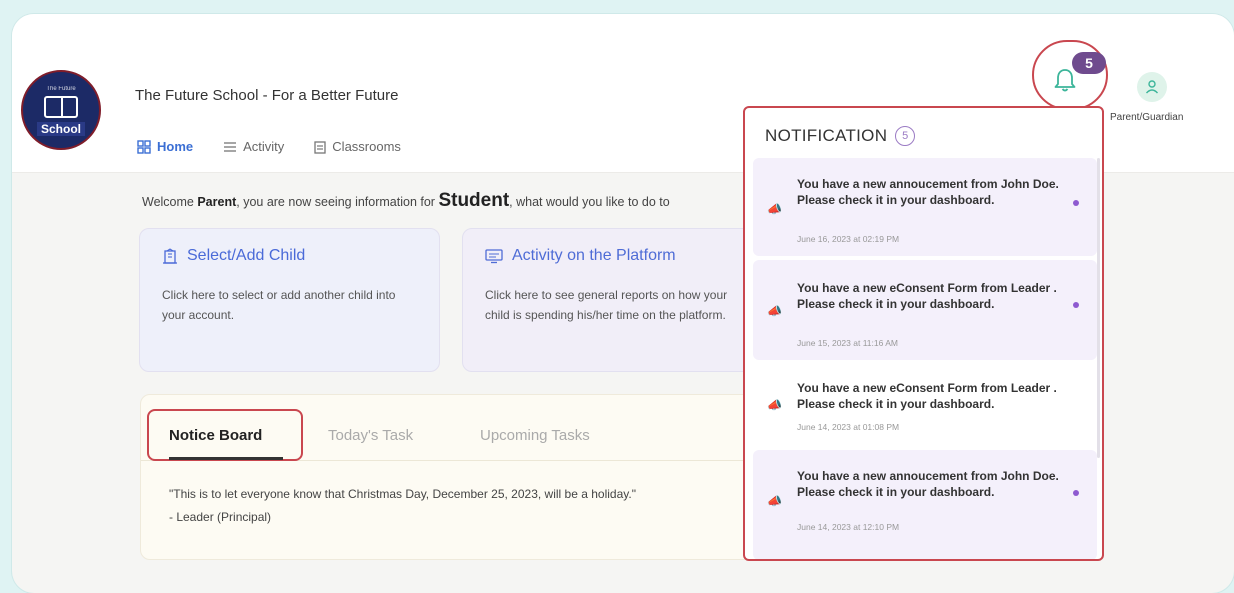 The height and width of the screenshot is (593, 1234). What do you see at coordinates (215, 435) in the screenshot?
I see `tab-notice-board: Notice Board` at bounding box center [215, 435].